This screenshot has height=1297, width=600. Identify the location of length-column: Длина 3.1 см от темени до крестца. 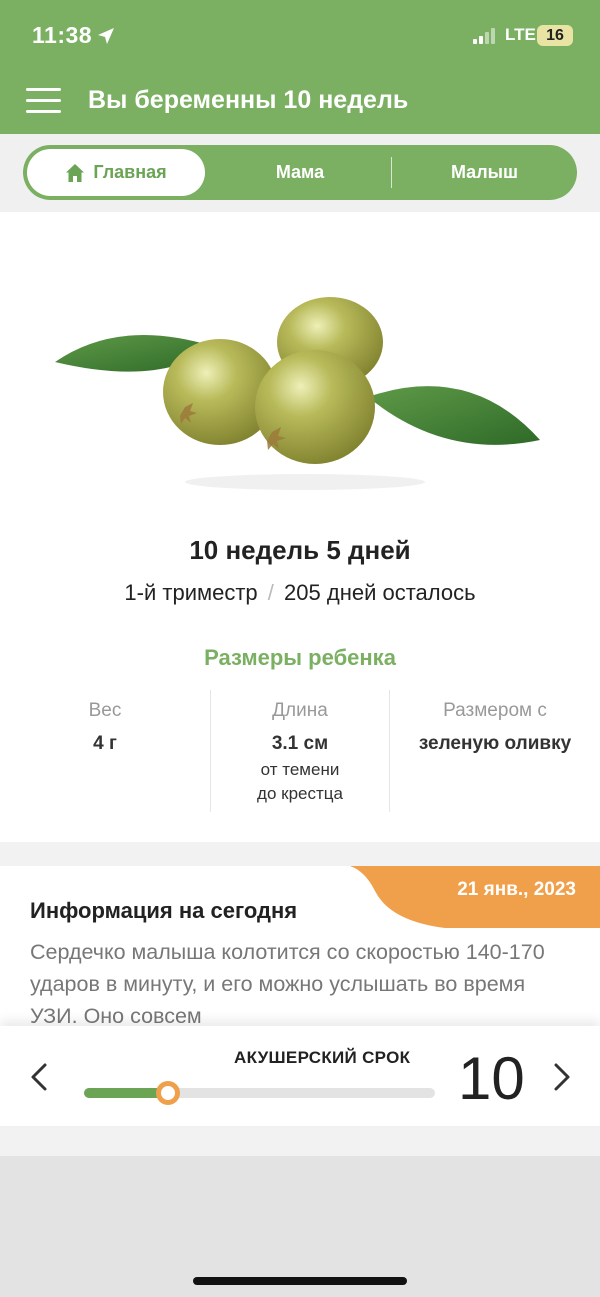
(300, 752).